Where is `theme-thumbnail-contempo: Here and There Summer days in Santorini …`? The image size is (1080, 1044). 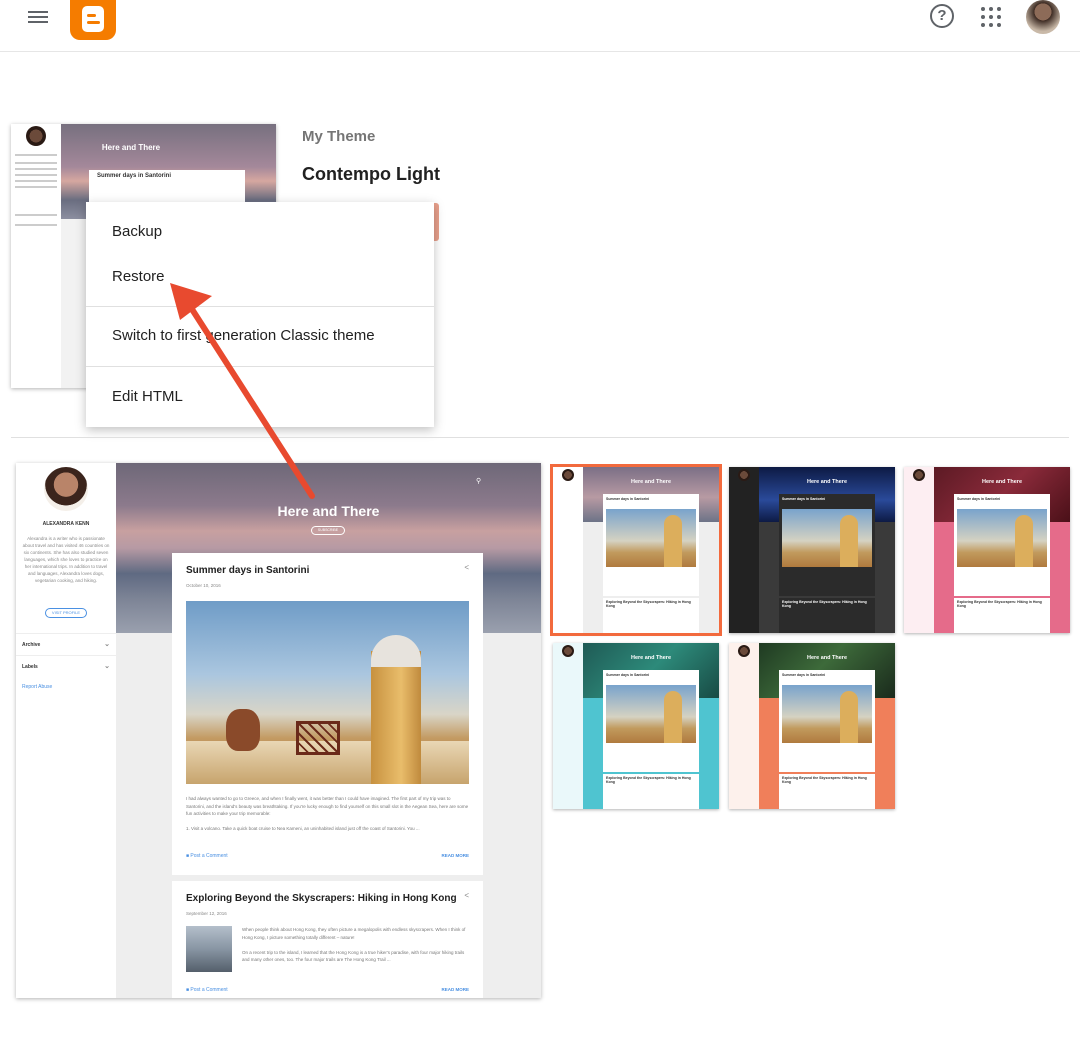 theme-thumbnail-contempo: Here and There Summer days in Santorini … is located at coordinates (636, 550).